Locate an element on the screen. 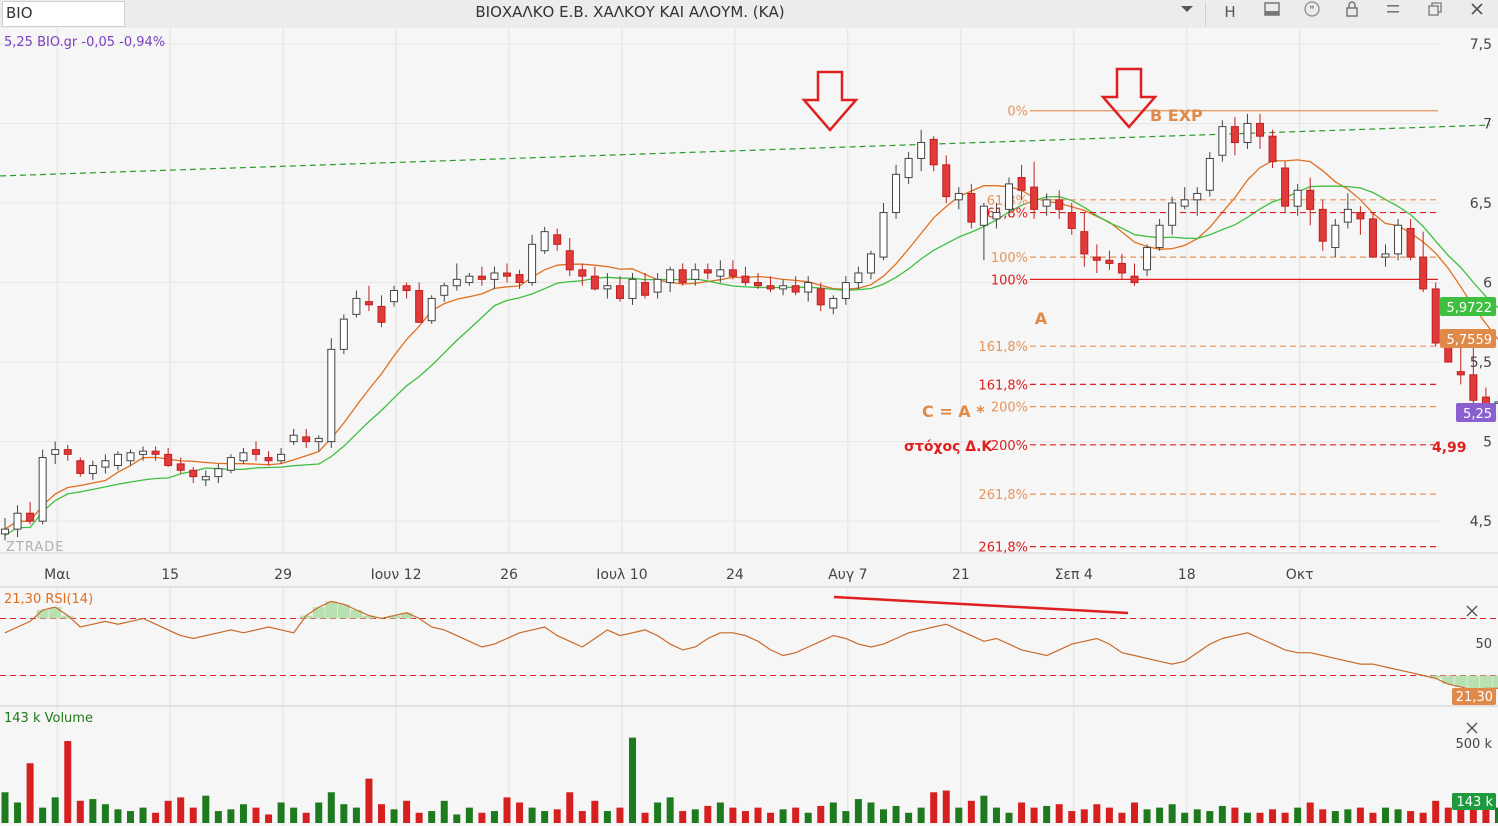 This screenshot has width=1498, height=826. restore-icon is located at coordinates (1435, 13).